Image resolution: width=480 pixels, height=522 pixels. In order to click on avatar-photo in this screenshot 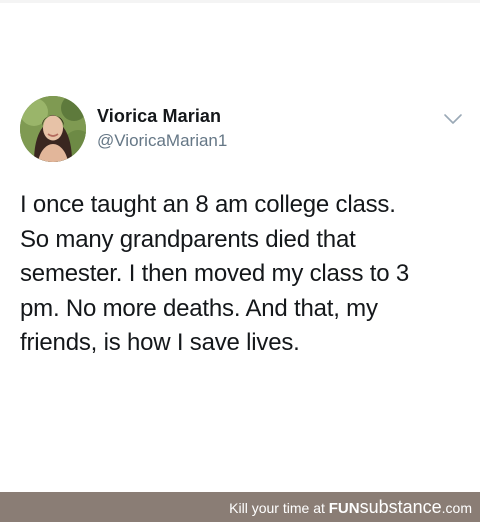, I will do `click(53, 129)`.